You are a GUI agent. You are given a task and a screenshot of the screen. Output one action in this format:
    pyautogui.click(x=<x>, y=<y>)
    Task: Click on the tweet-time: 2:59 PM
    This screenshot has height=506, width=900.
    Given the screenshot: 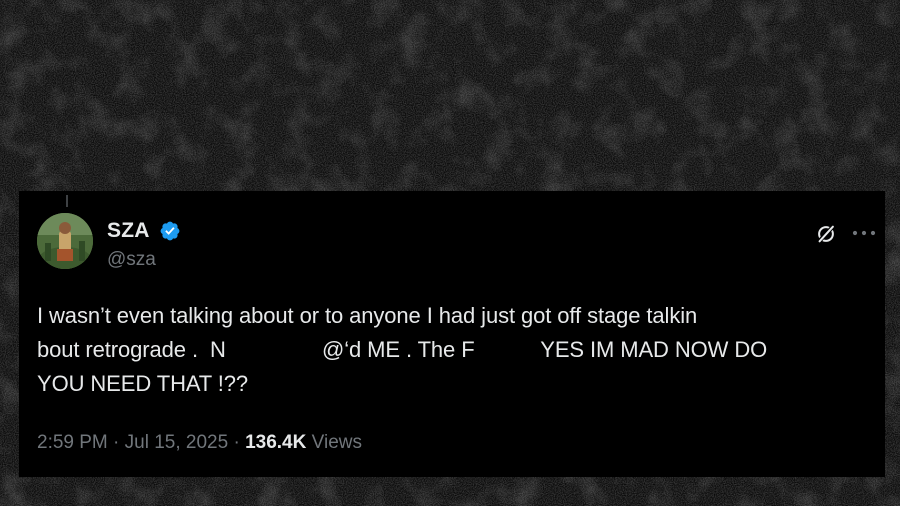 What is the action you would take?
    pyautogui.click(x=72, y=442)
    